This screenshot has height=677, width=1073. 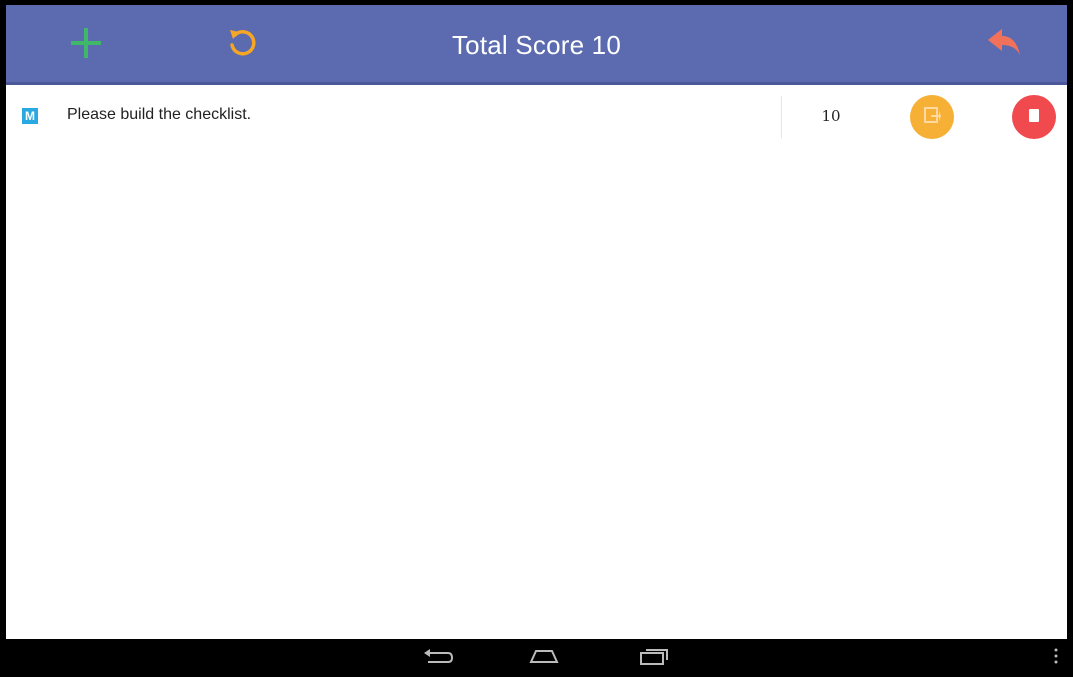 I want to click on refresh-icon, so click(x=242, y=45).